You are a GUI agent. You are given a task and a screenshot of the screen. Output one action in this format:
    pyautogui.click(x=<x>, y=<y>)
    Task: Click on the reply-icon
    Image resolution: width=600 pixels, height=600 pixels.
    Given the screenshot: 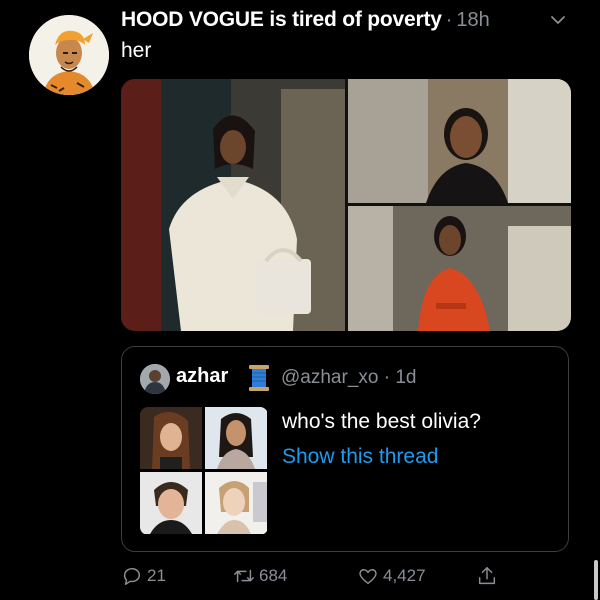 What is the action you would take?
    pyautogui.click(x=132, y=576)
    